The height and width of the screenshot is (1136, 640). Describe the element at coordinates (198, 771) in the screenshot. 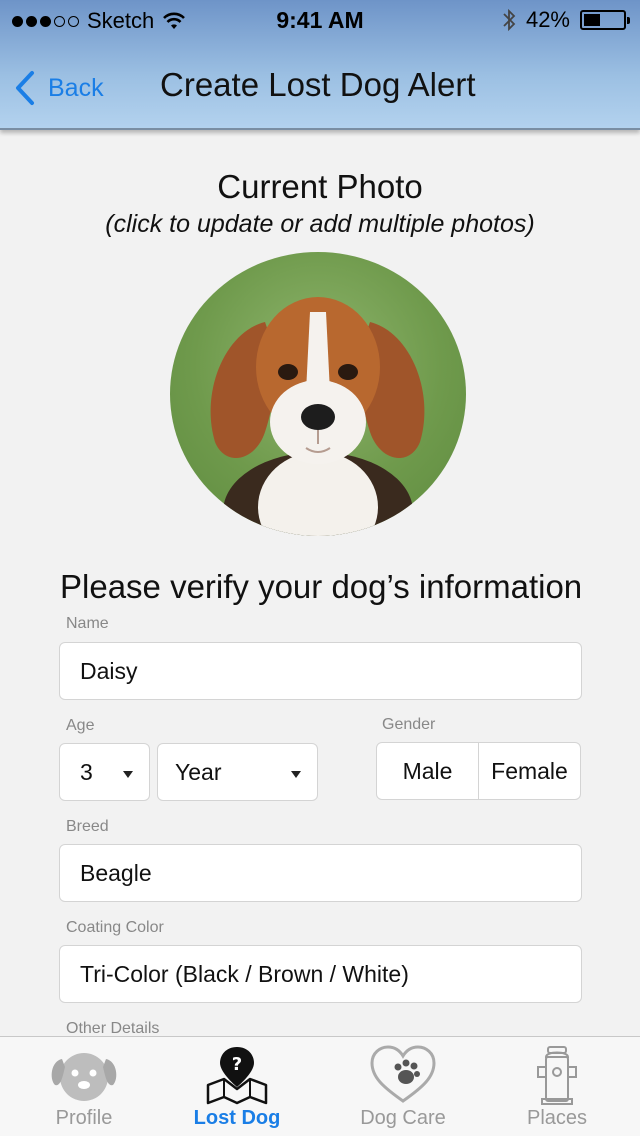

I see `age-unit-value: Year` at that location.